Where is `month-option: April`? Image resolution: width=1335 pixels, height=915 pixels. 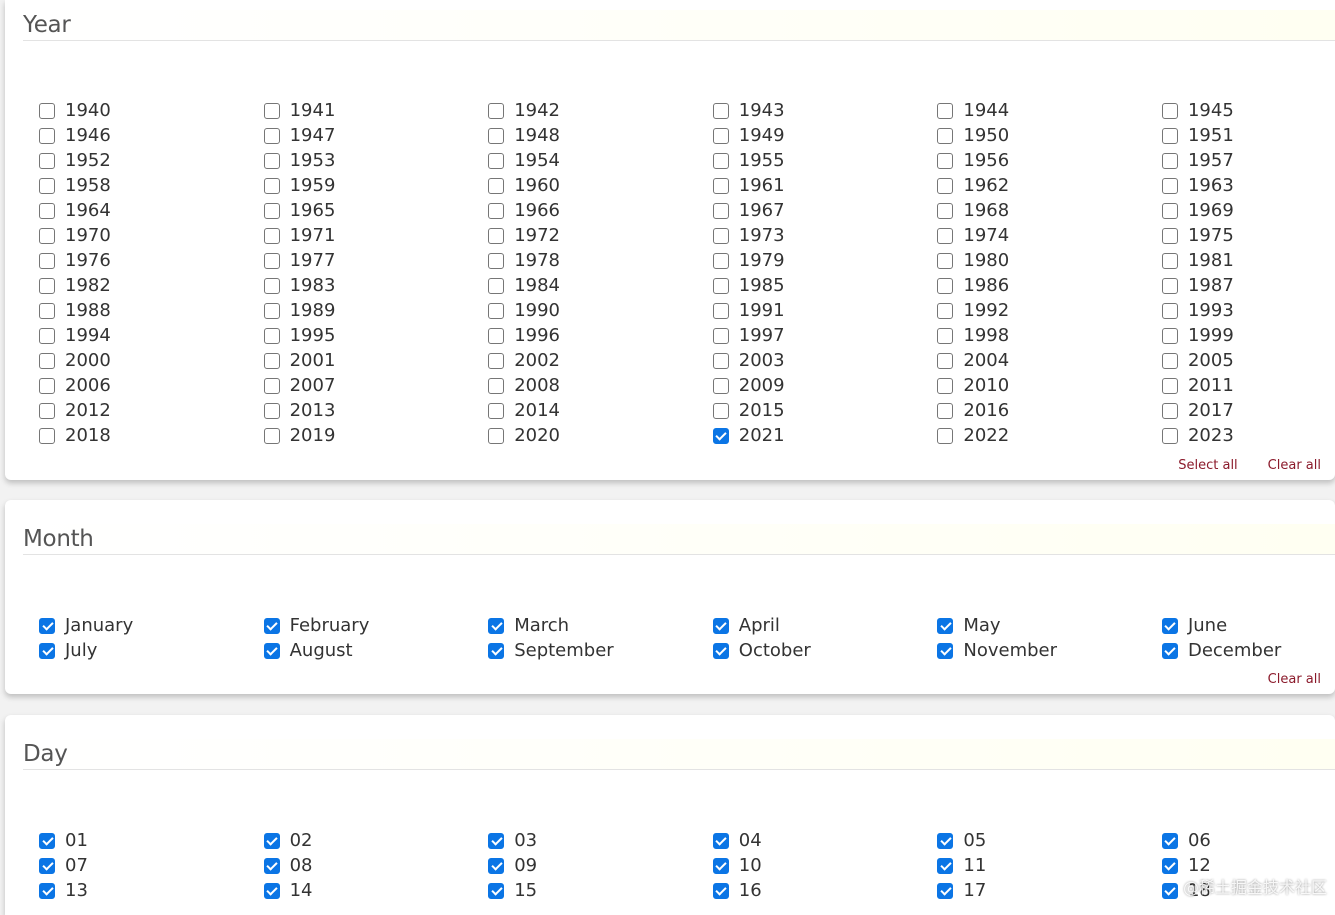 month-option: April is located at coordinates (825, 625).